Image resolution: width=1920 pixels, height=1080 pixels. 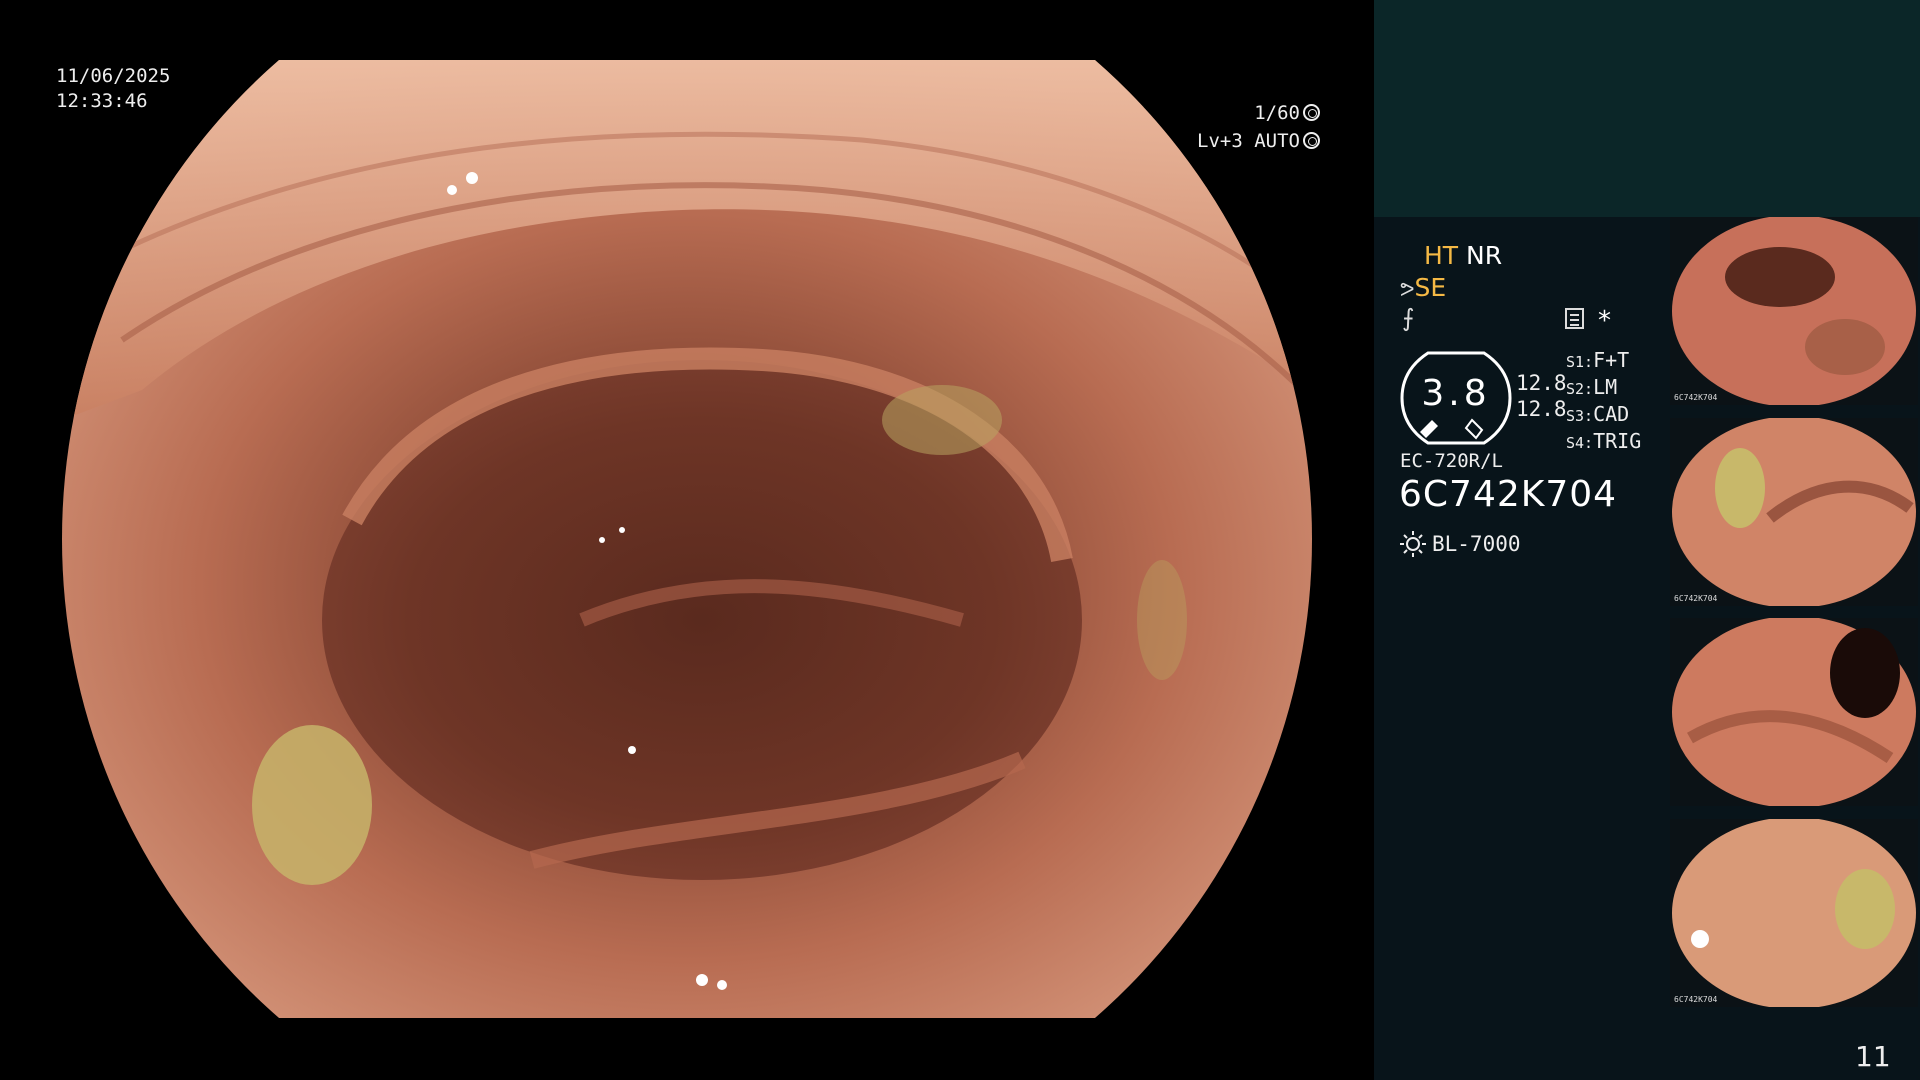 What do you see at coordinates (1592, 387) in the screenshot?
I see `switch-row: S2:LM` at bounding box center [1592, 387].